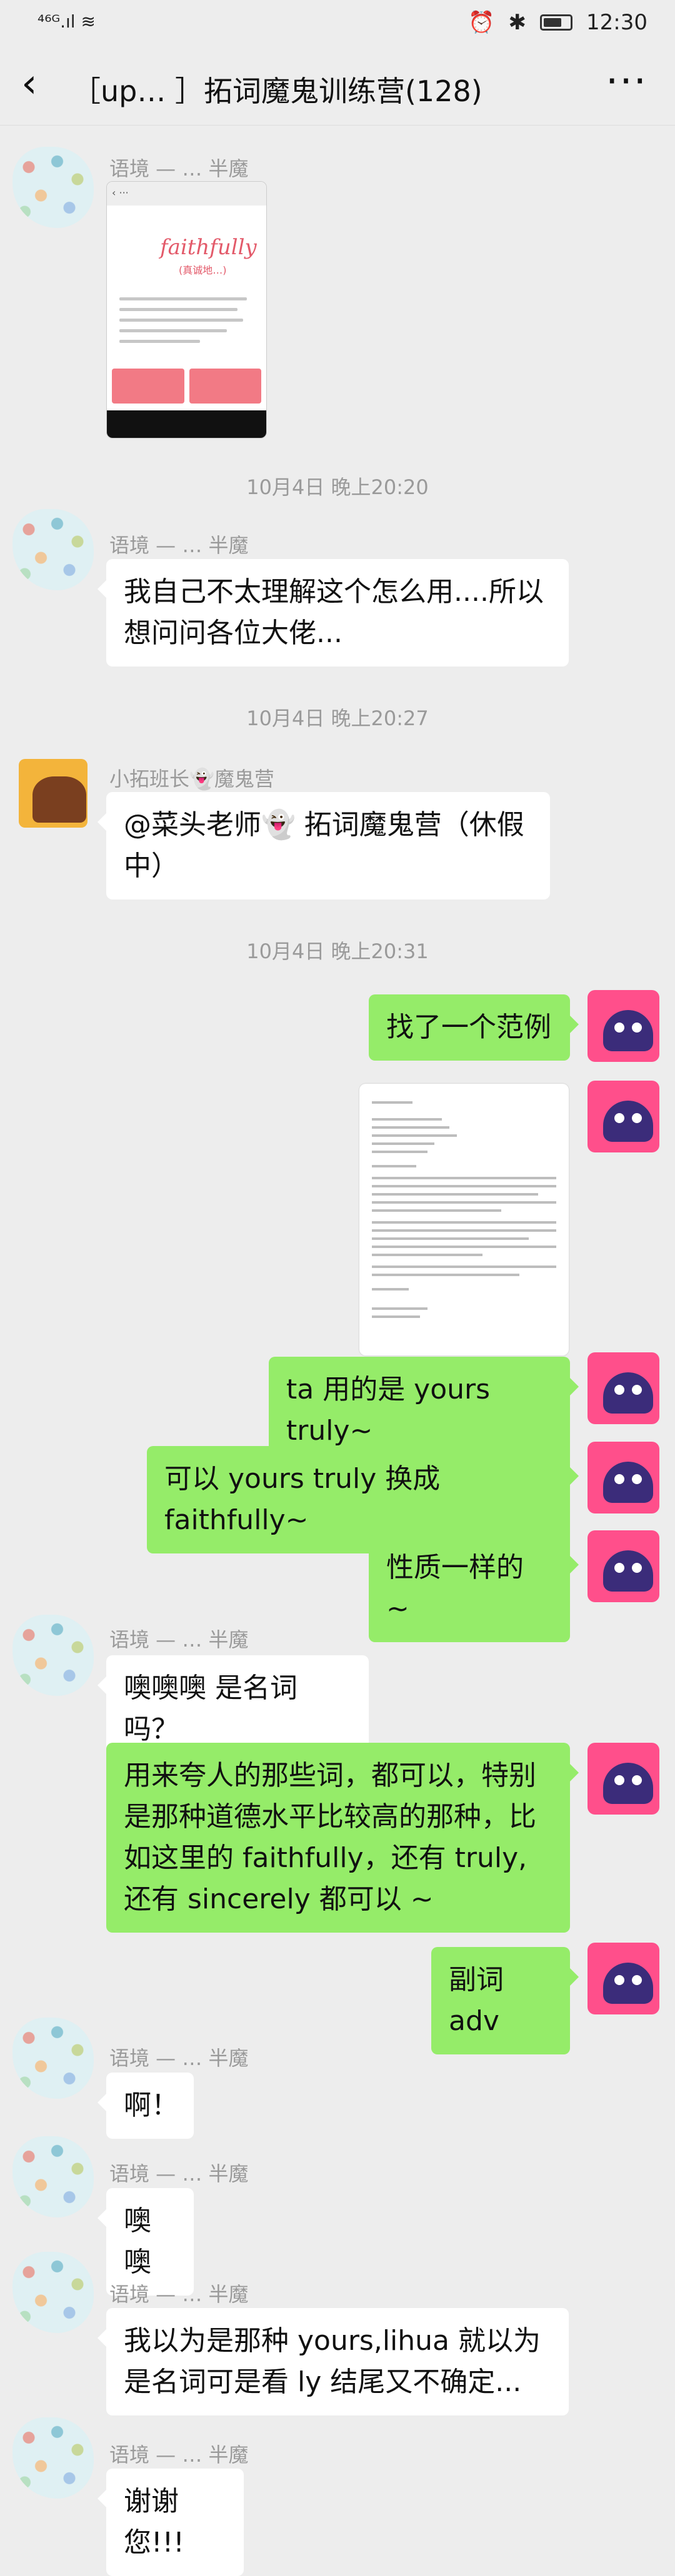 The image size is (675, 2576). I want to click on status-bar: ⁴⁶ᴳ.ıl ≋ ⏰ ✱ 12:30, so click(337, 25).